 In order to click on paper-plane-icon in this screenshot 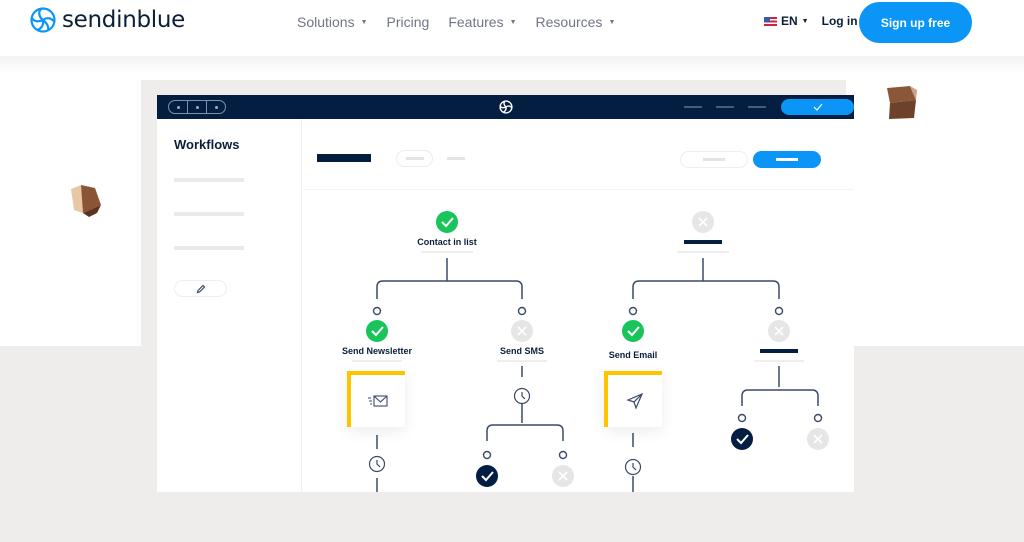, I will do `click(635, 401)`.